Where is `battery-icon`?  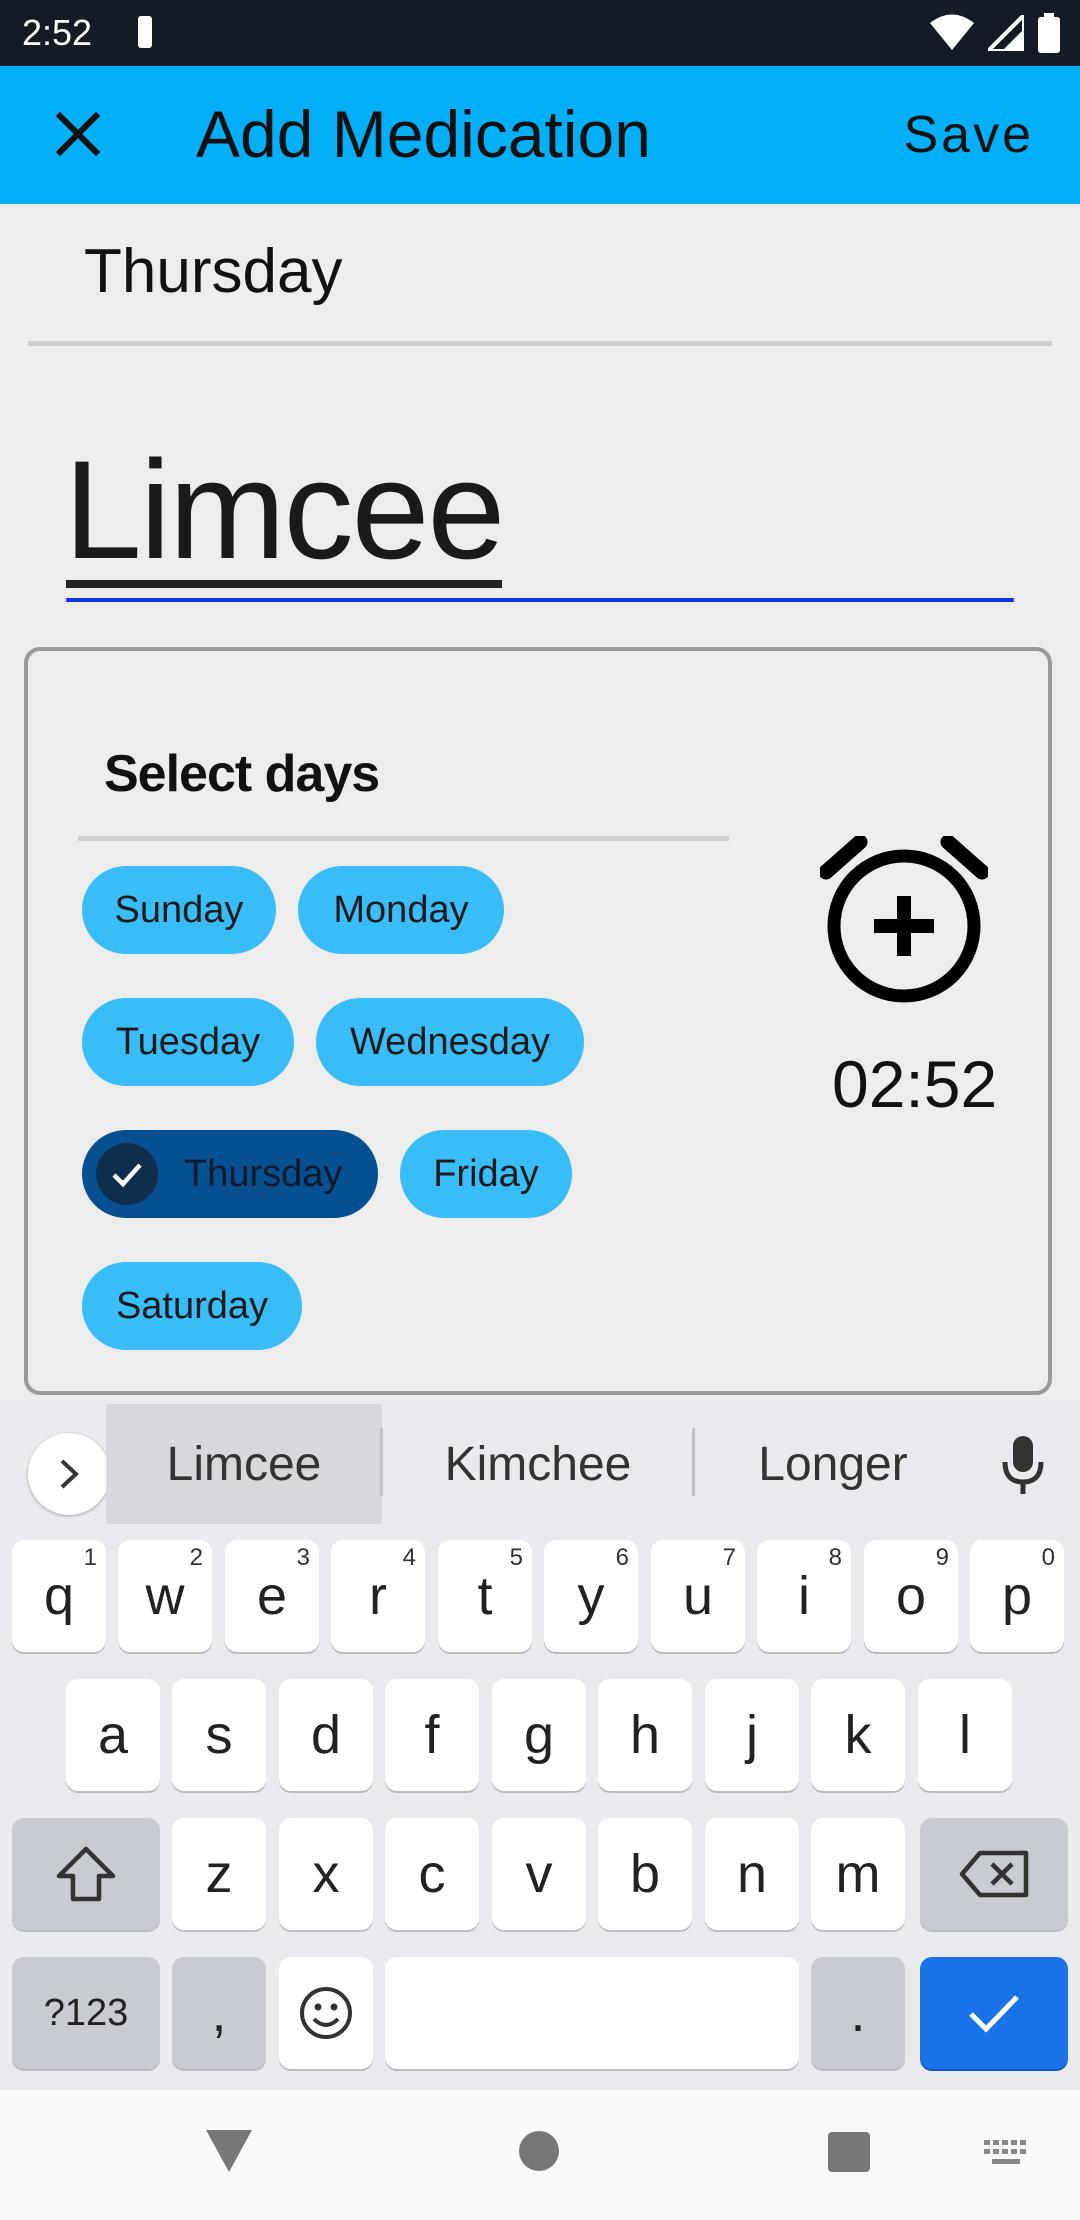 battery-icon is located at coordinates (1049, 33).